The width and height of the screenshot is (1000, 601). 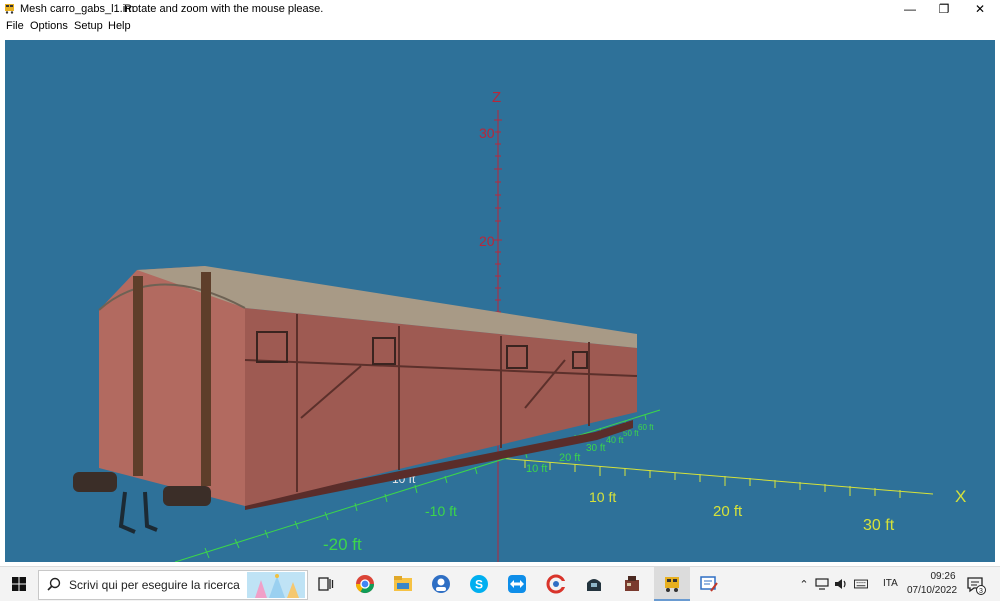 I want to click on menu-options: Options, so click(x=49, y=26).